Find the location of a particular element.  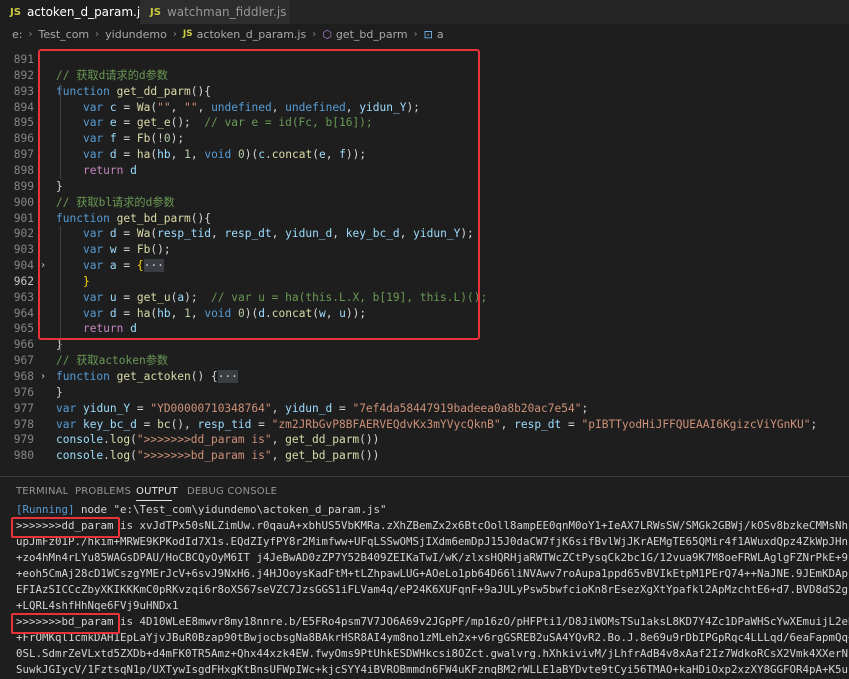

line-number: 968 is located at coordinates (23, 376).